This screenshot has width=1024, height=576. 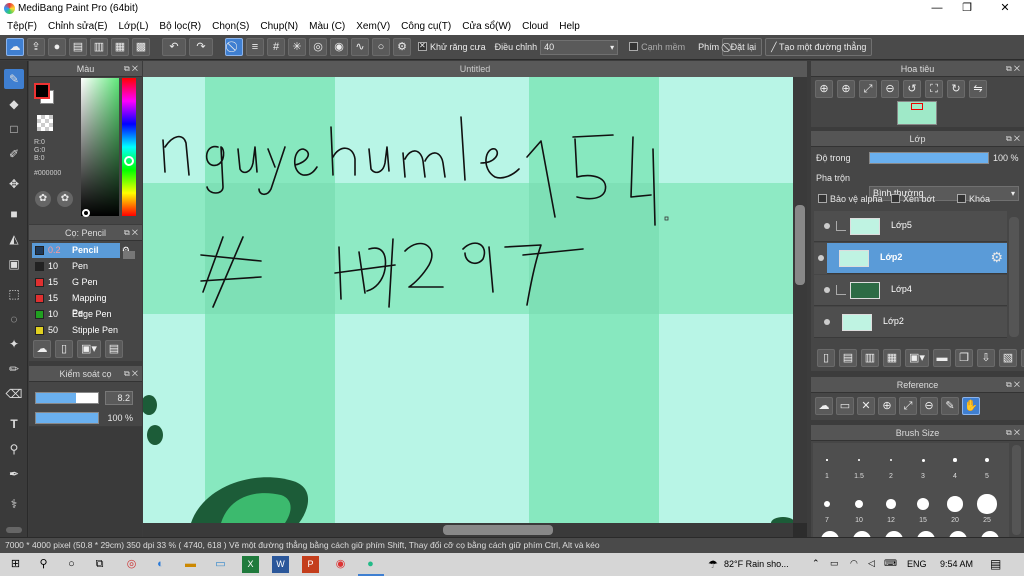 I want to click on menu-cloud: Cloud, so click(x=535, y=26).